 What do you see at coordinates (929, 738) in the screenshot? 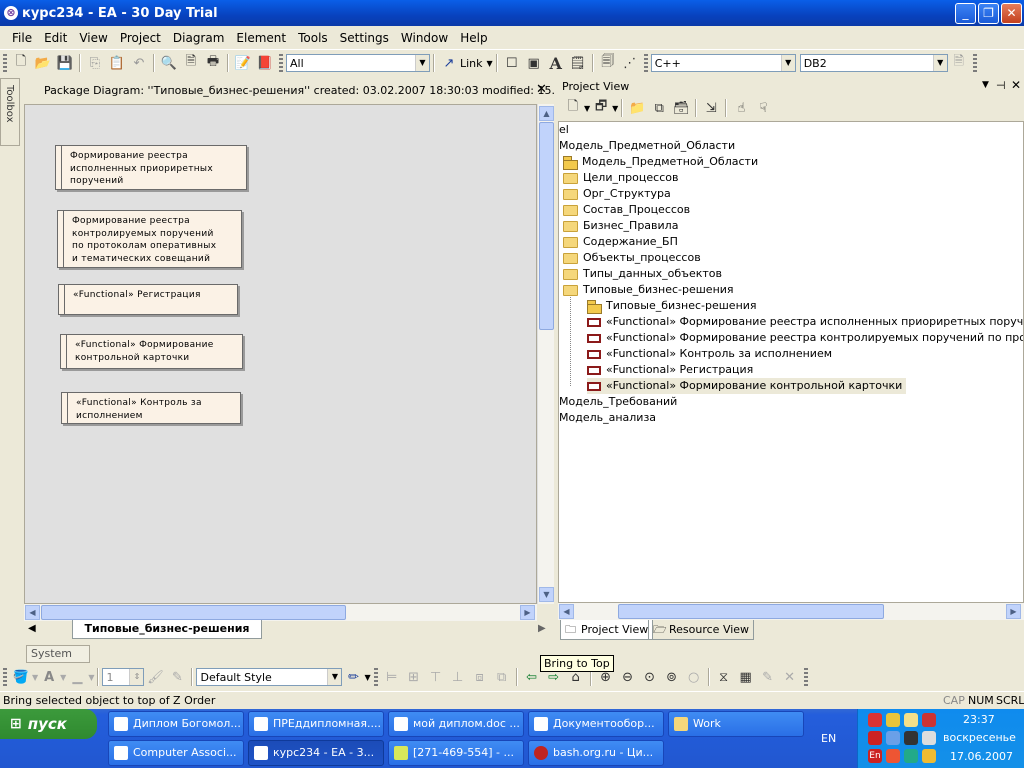
I see `volume-icon` at bounding box center [929, 738].